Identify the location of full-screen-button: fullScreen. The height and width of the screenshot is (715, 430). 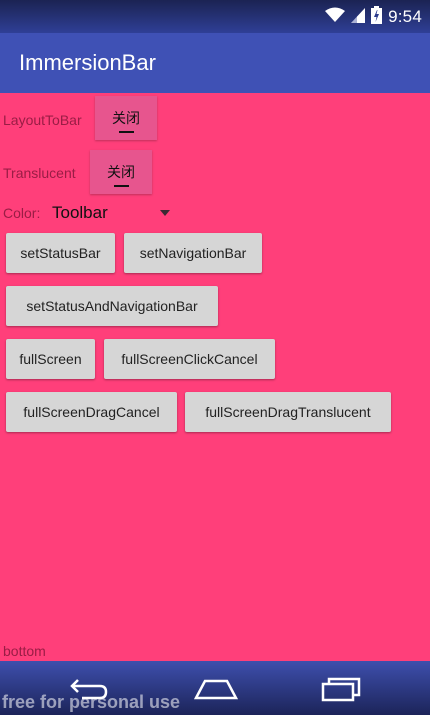
(50, 359).